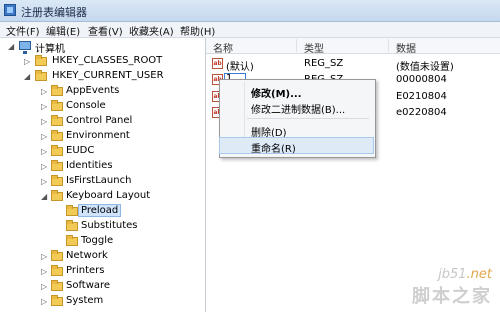 The image size is (500, 312). What do you see at coordinates (100, 47) in the screenshot?
I see `tree-item-computer: ◢ 计算机` at bounding box center [100, 47].